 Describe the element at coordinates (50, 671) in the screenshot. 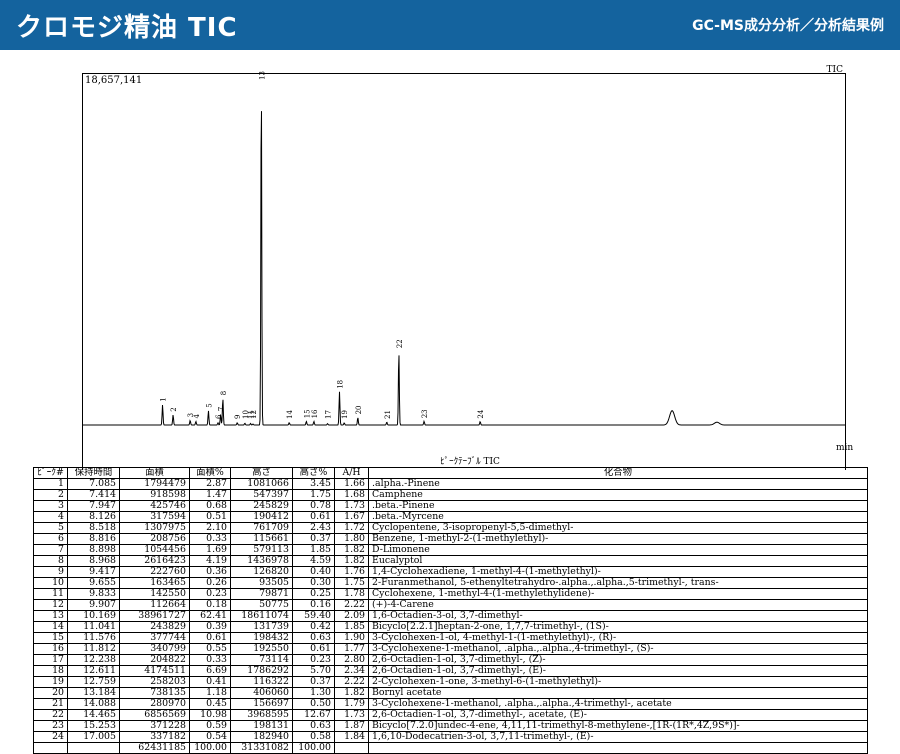

I see `cell-peak-no: 18` at that location.